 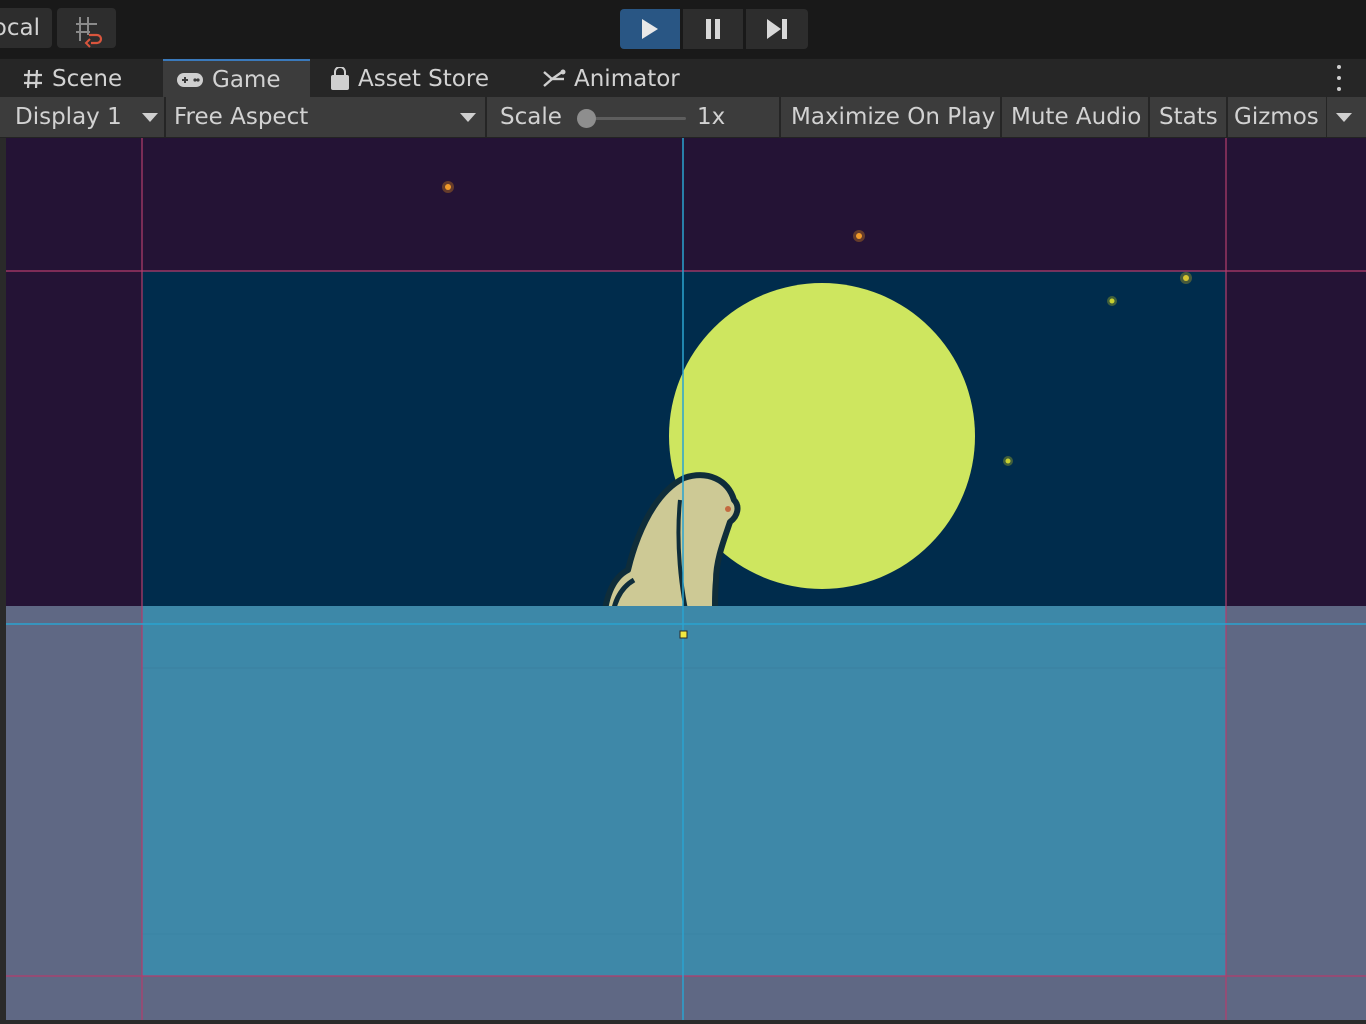 I want to click on aspect-dropdown: Free Aspect, so click(x=325, y=117).